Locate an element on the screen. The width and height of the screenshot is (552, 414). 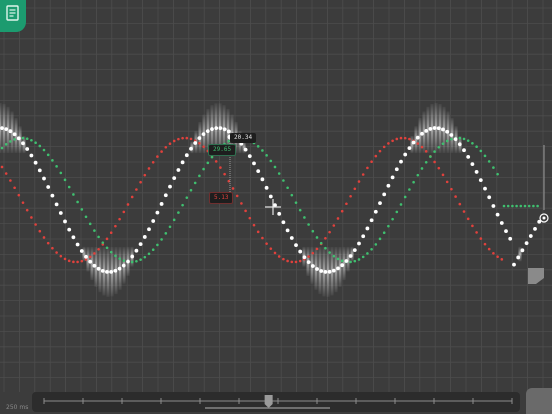
menu-button is located at coordinates (13, 16).